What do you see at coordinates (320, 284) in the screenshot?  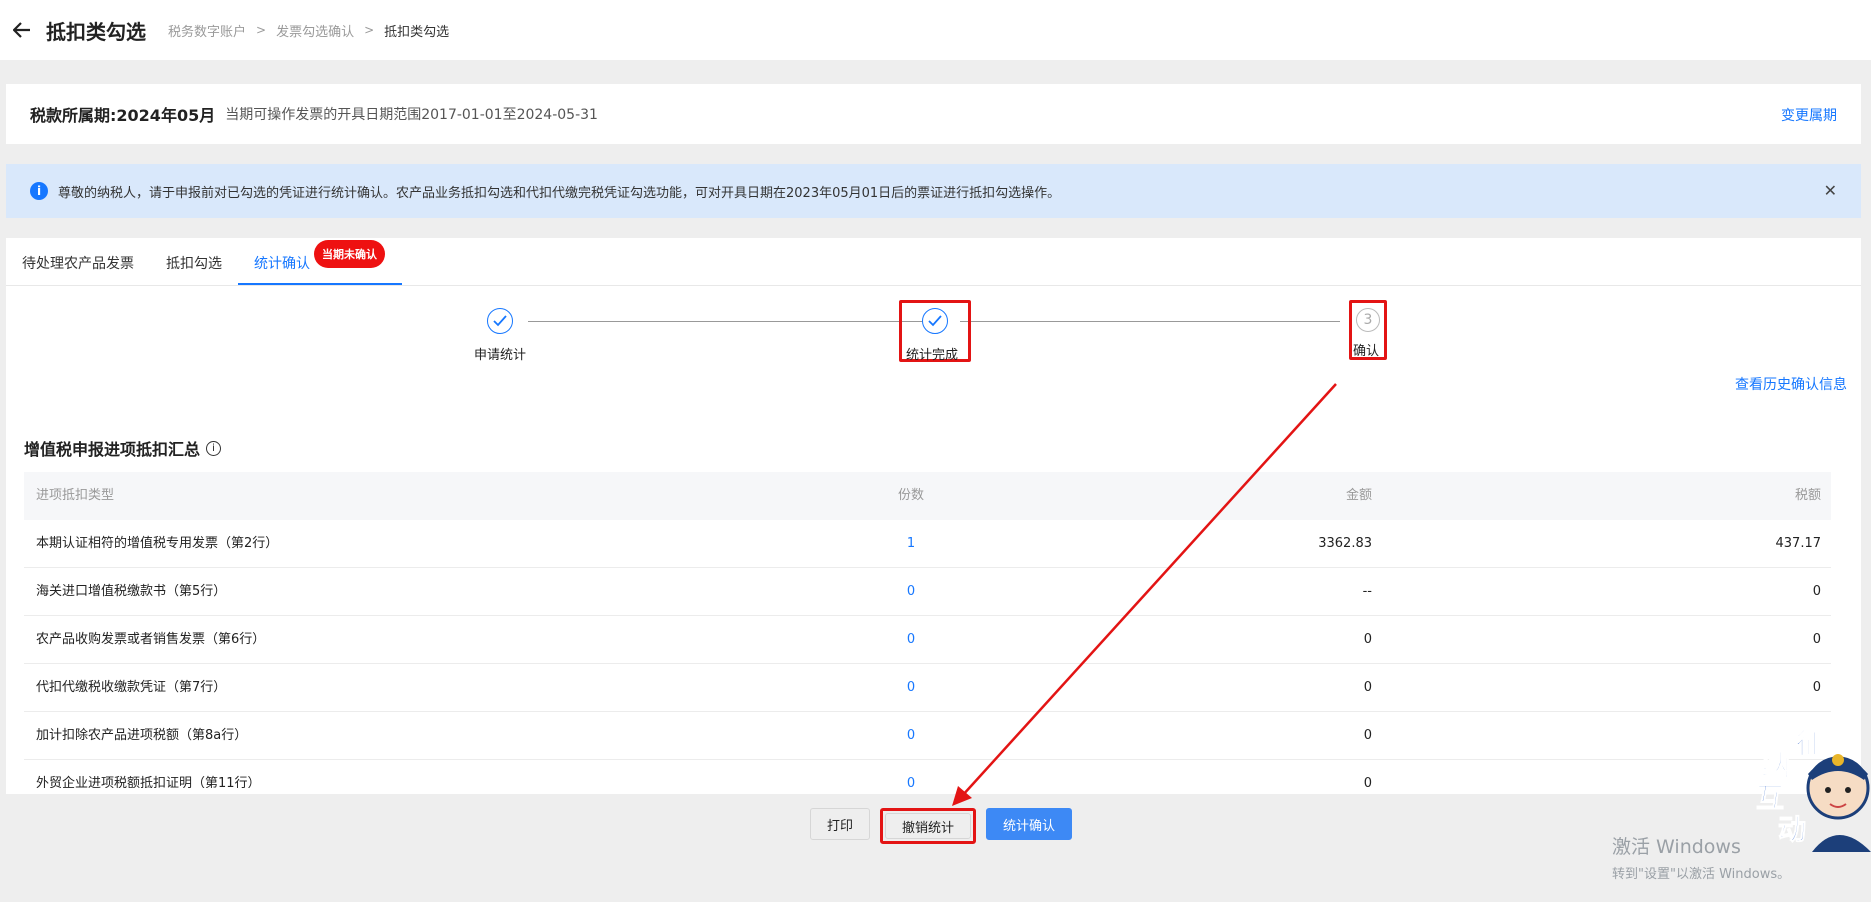 I see `active-tab-indicator` at bounding box center [320, 284].